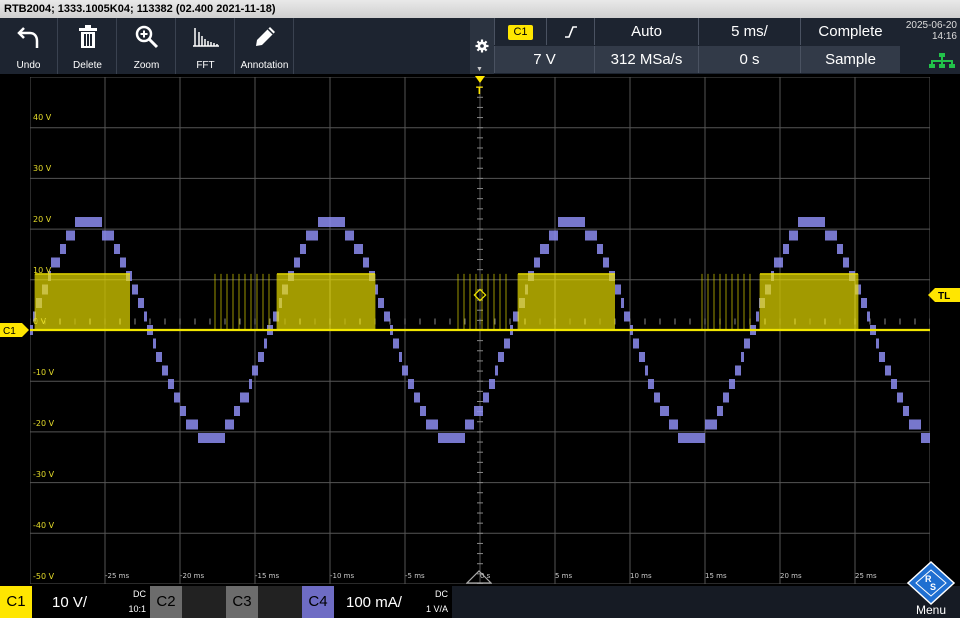 The image size is (960, 618). Describe the element at coordinates (564, 576) in the screenshot. I see `time-label: 5 ms` at that location.